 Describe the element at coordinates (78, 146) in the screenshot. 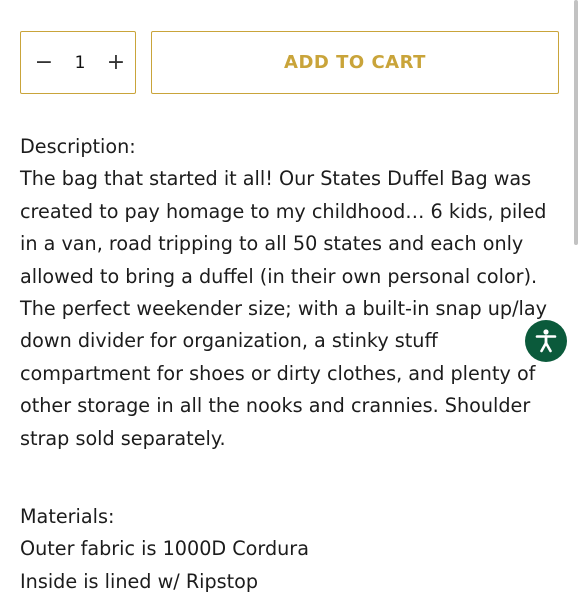

I see `description-heading: Description:` at that location.